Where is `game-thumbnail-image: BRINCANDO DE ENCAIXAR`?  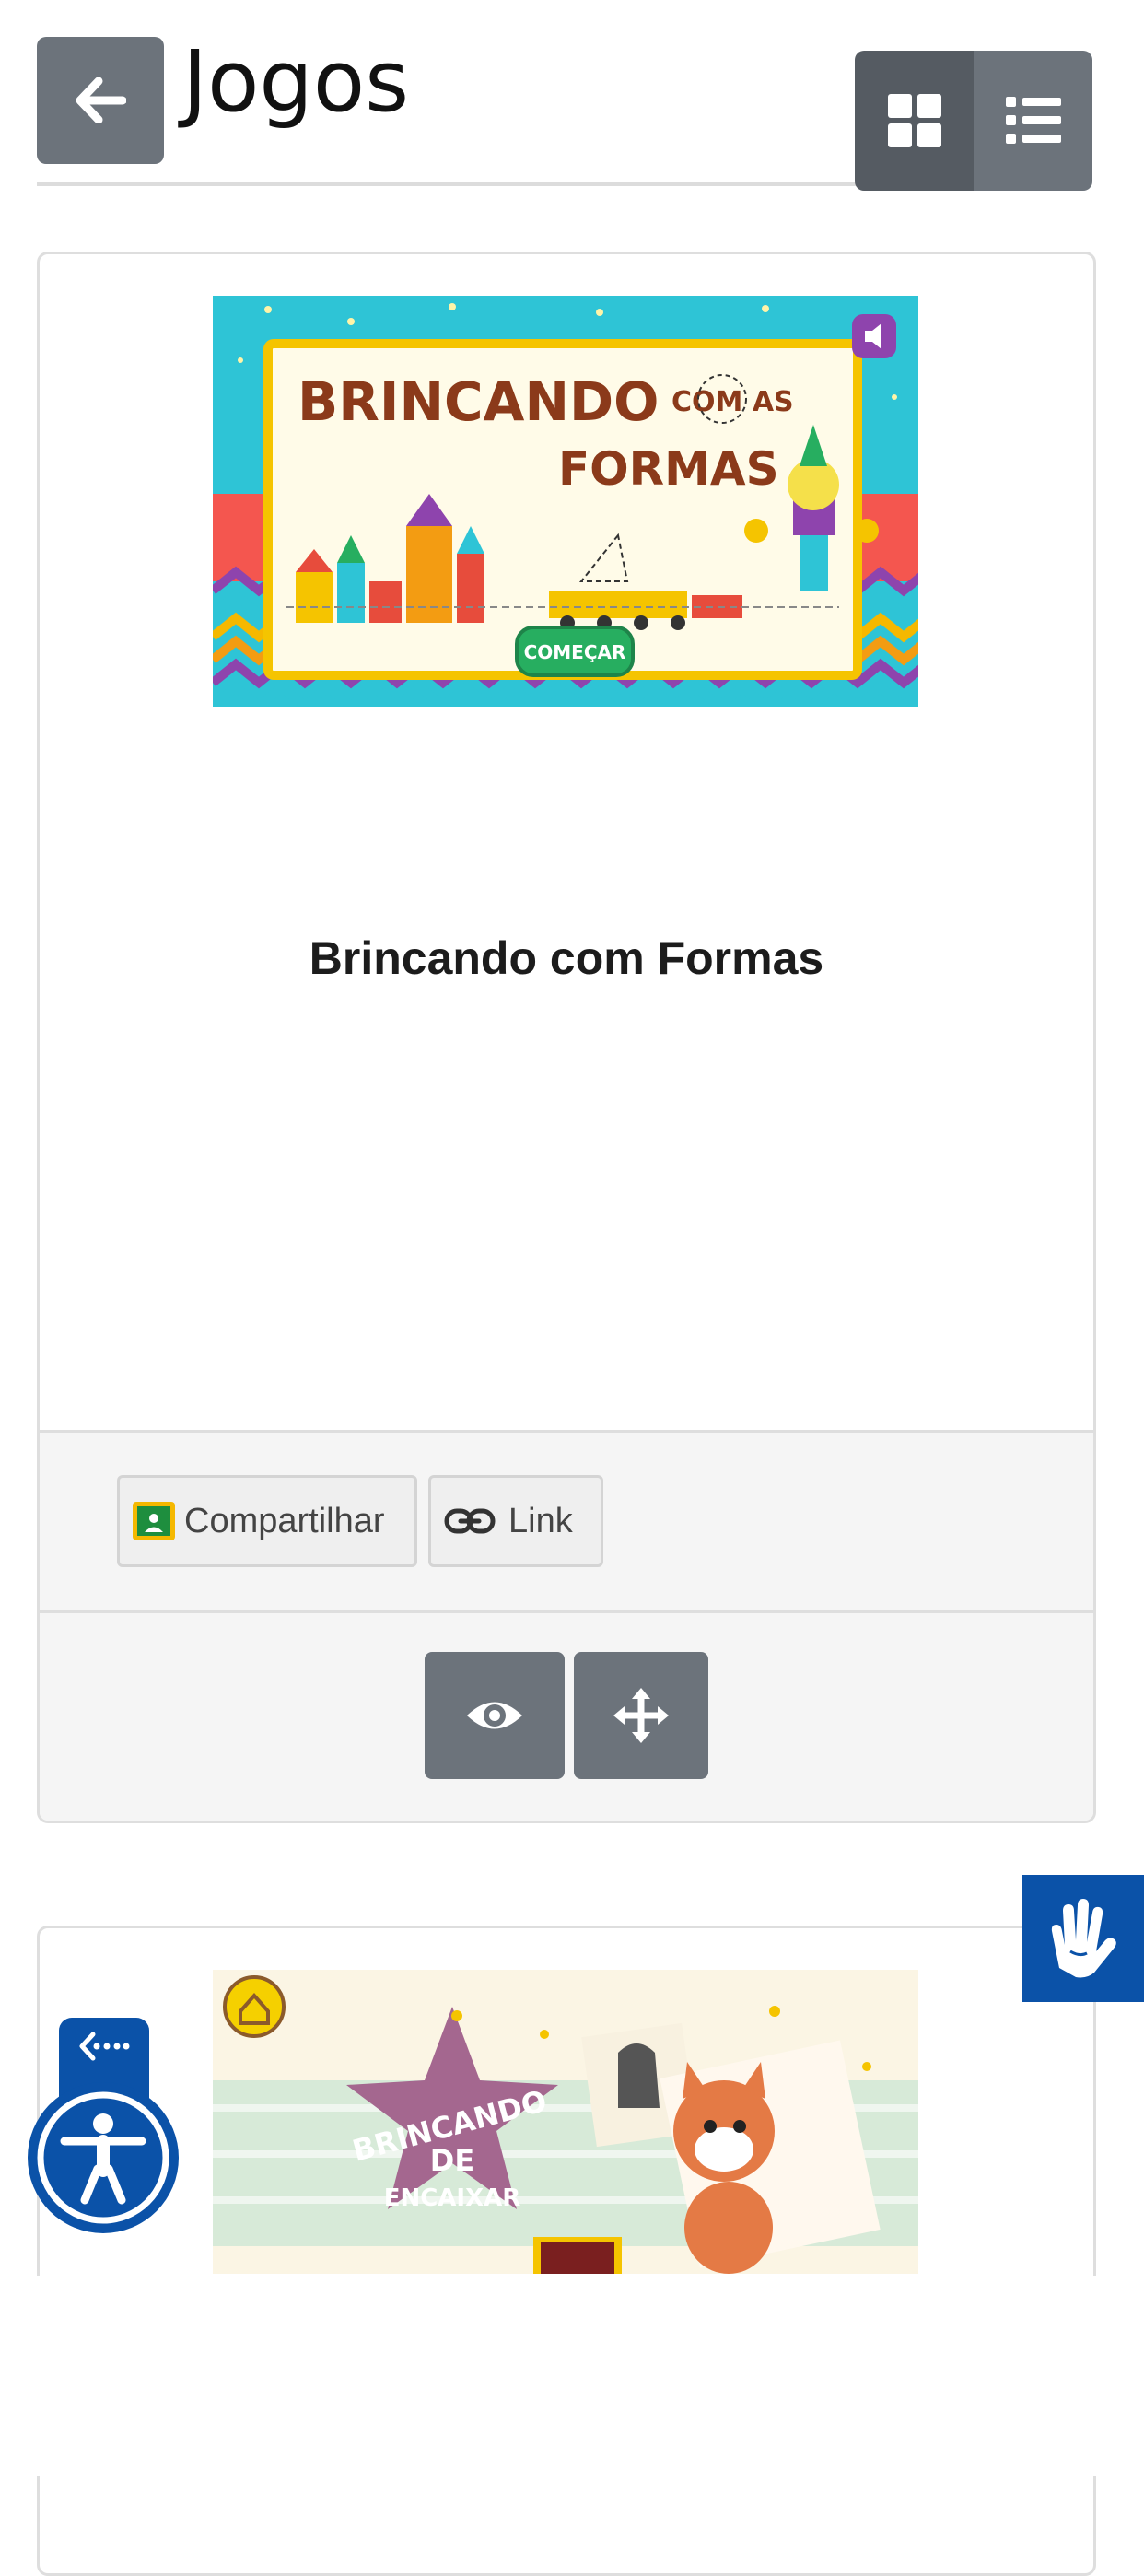 game-thumbnail-image: BRINCANDO DE ENCAIXAR is located at coordinates (565, 2122).